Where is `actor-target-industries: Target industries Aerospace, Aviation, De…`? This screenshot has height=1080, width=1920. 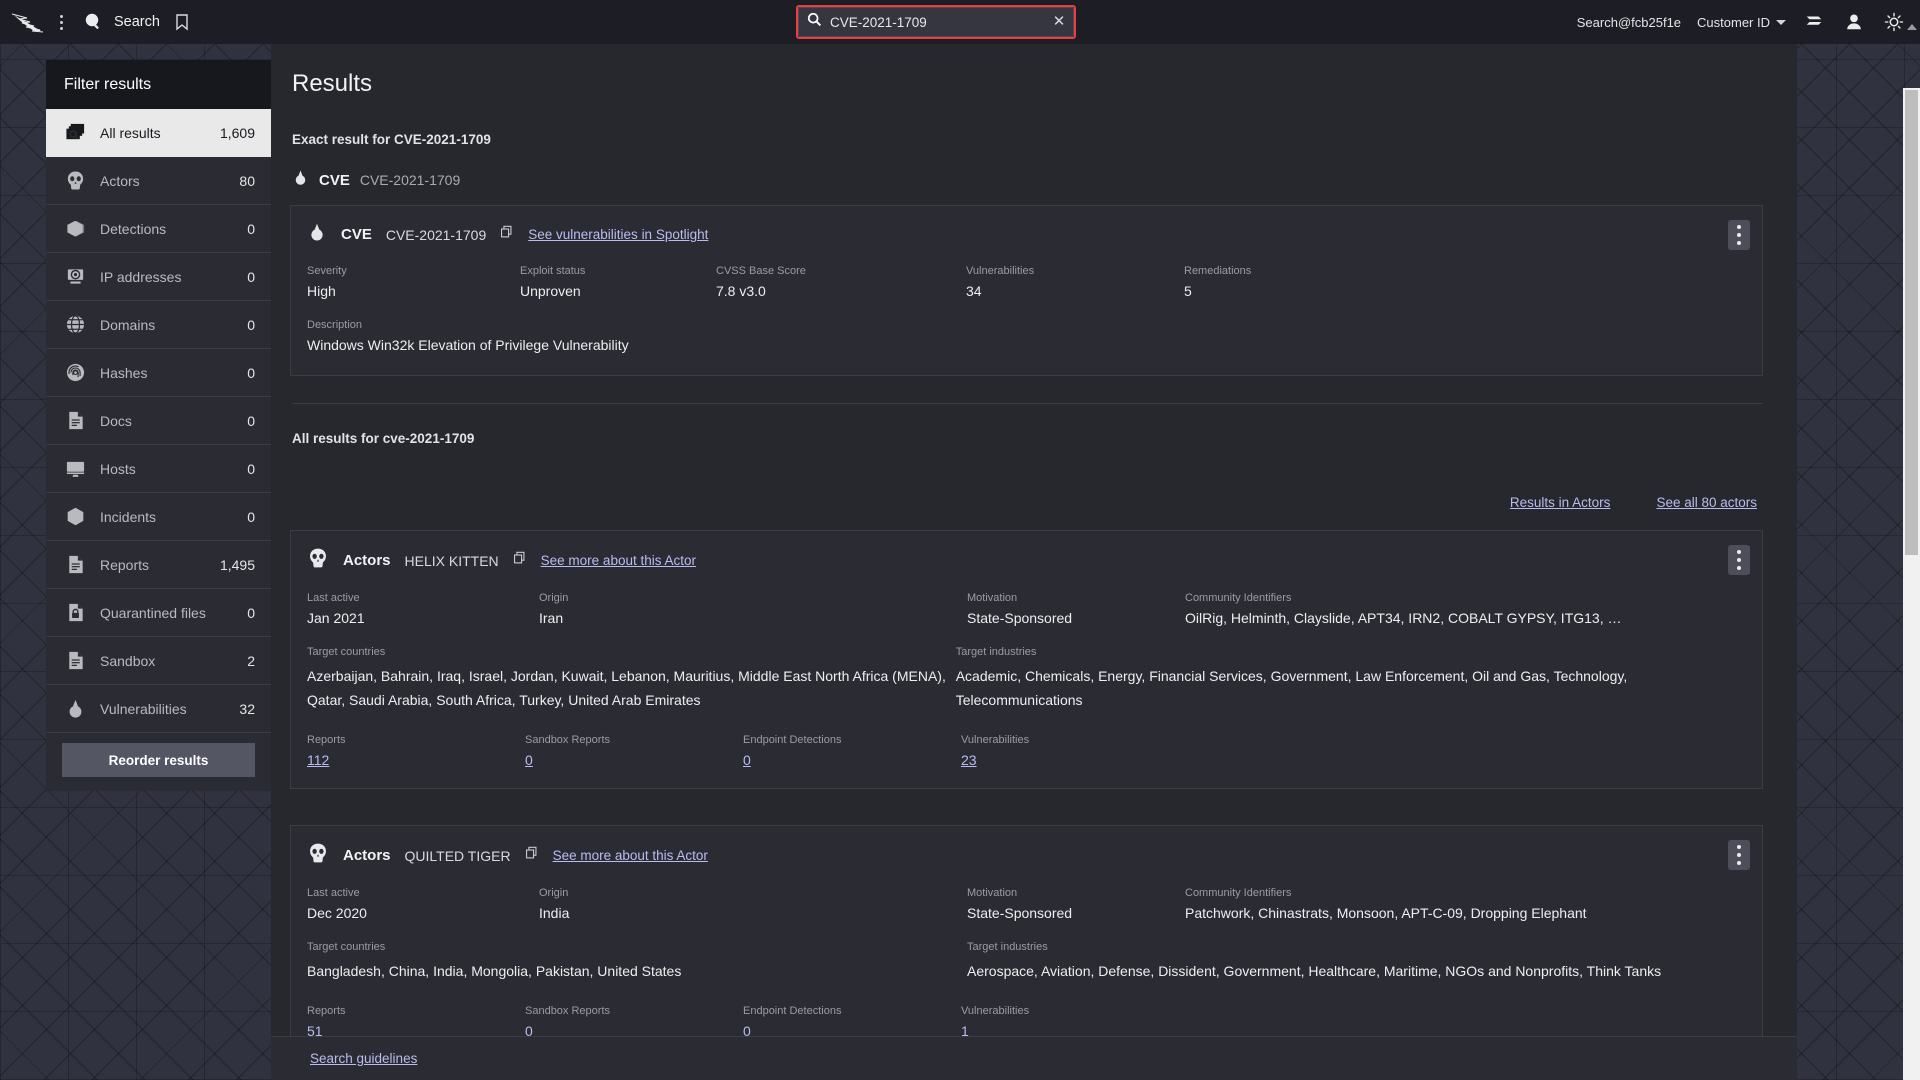
actor-target-industries: Target industries Aerospace, Aviation, De… is located at coordinates (1355, 962).